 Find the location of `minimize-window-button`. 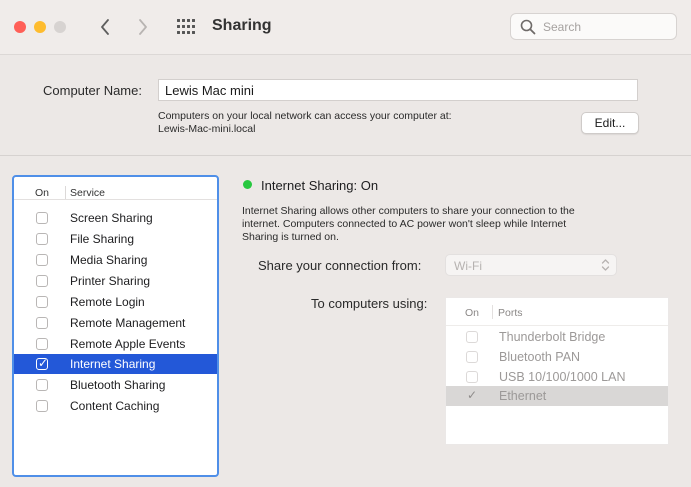

minimize-window-button is located at coordinates (40, 27).